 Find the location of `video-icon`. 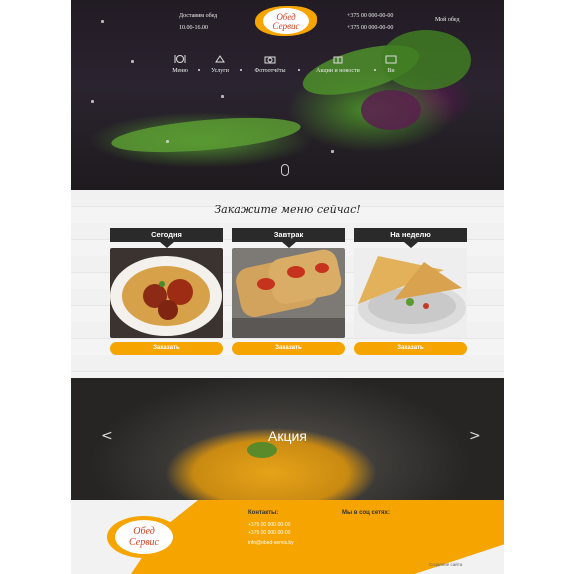

video-icon is located at coordinates (391, 59).